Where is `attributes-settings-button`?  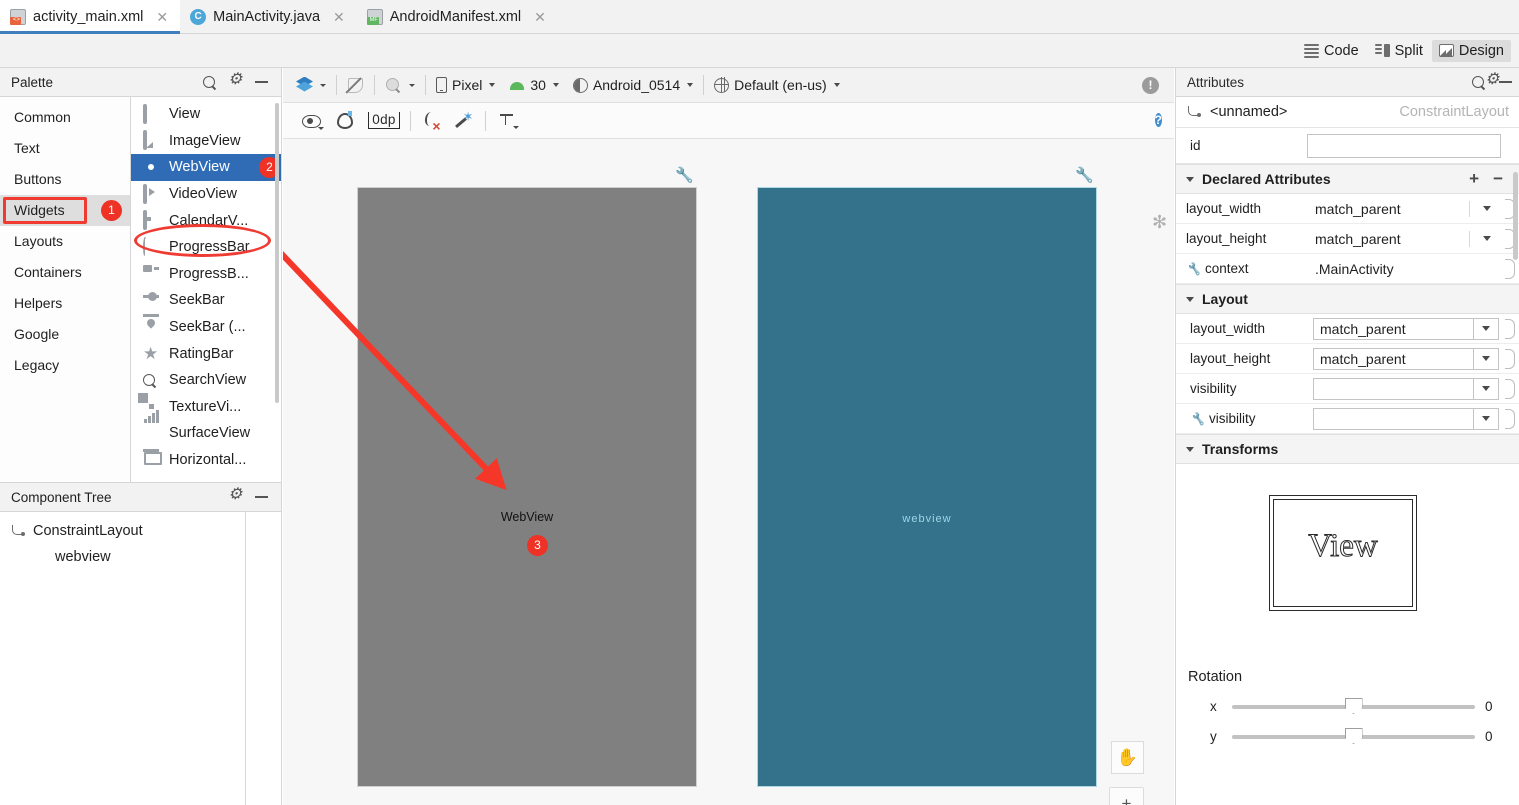 attributes-settings-button is located at coordinates (1492, 80).